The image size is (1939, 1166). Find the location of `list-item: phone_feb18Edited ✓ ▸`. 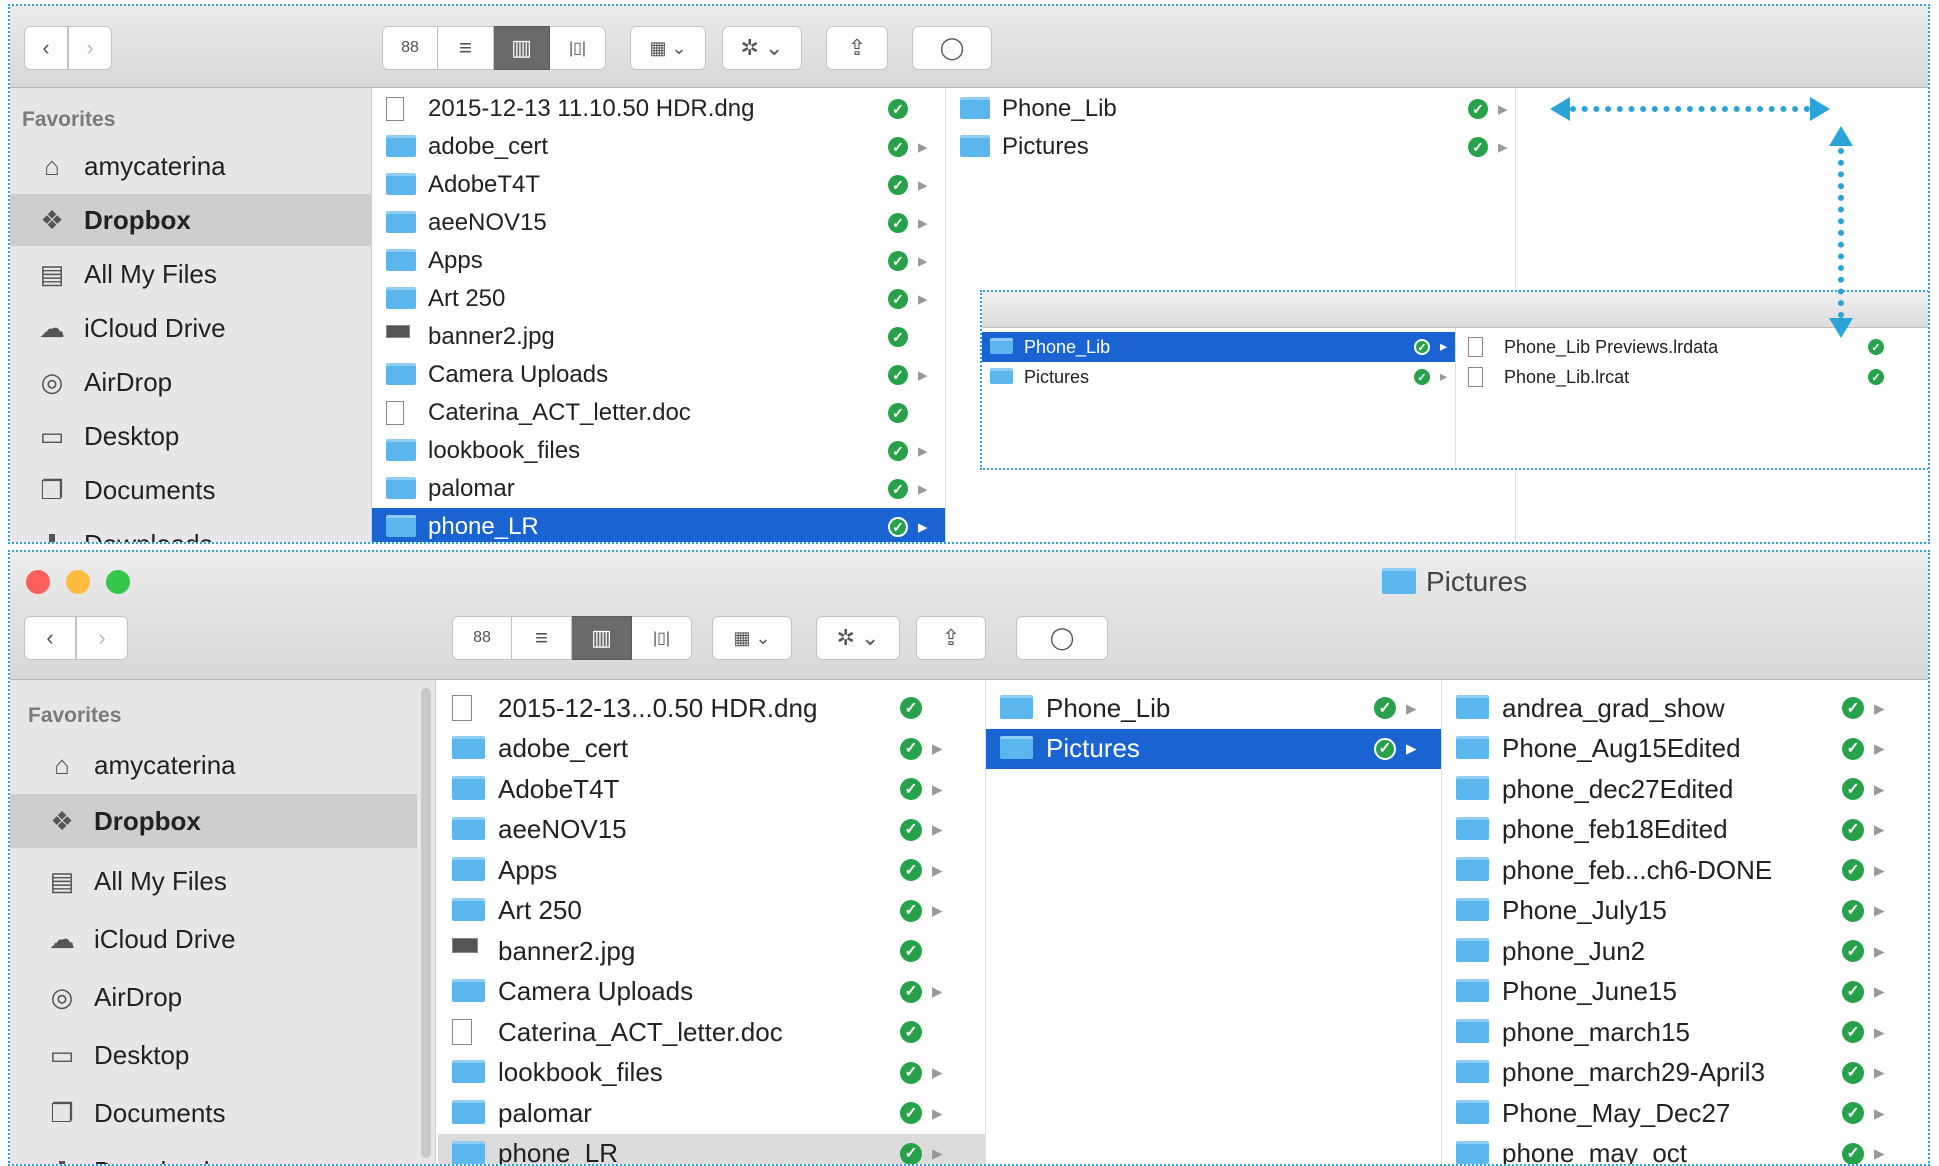

list-item: phone_feb18Edited ✓ ▸ is located at coordinates (1685, 830).